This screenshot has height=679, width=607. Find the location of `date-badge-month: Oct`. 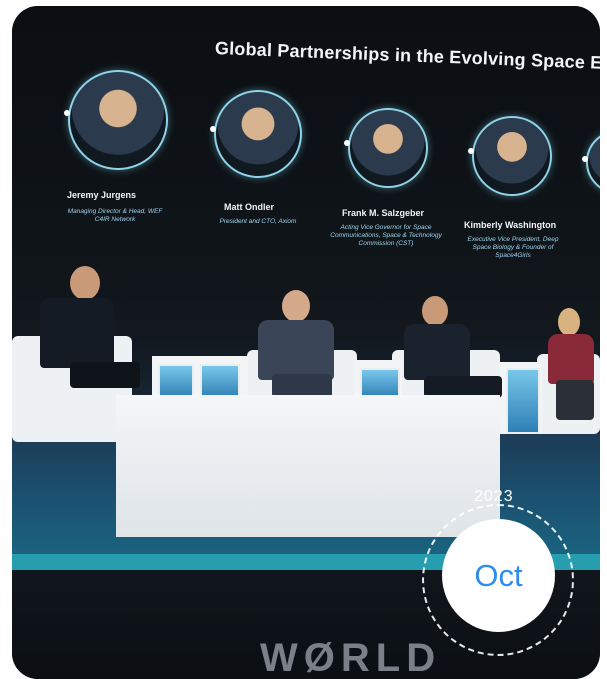

date-badge-month: Oct is located at coordinates (498, 575).